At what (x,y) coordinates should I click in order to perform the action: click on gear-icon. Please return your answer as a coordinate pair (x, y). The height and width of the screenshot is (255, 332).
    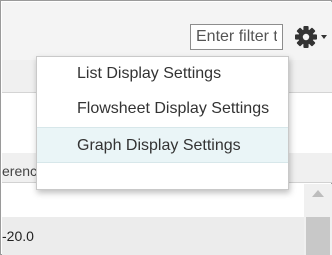
    Looking at the image, I should click on (311, 37).